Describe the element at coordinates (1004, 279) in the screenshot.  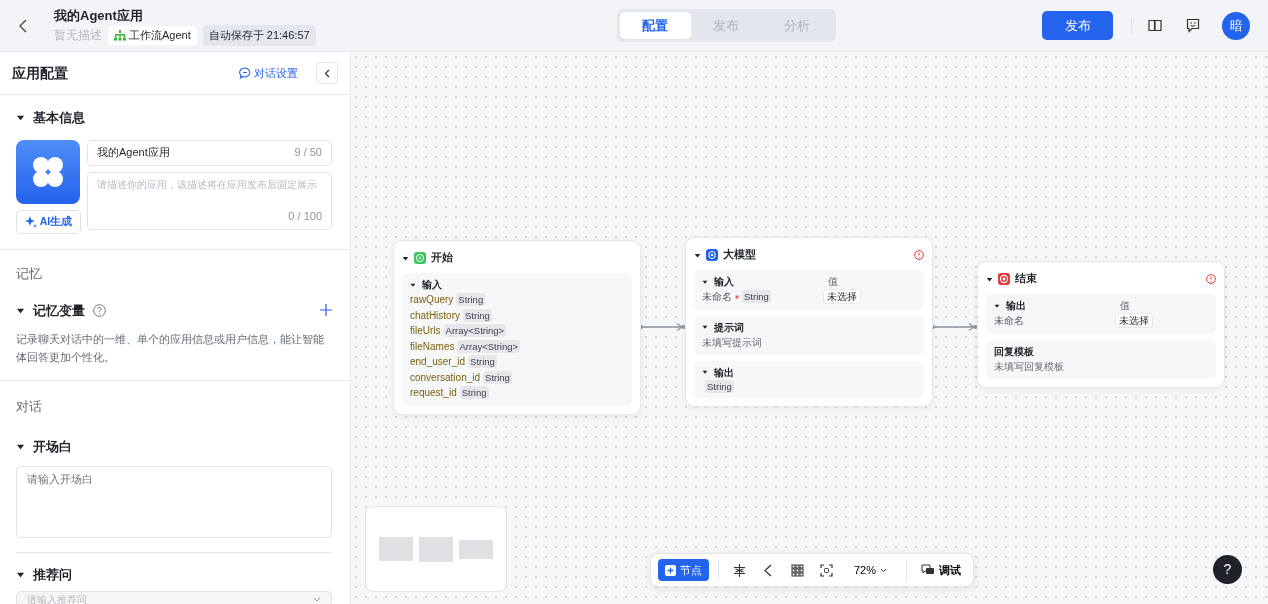
I see `target-icon` at that location.